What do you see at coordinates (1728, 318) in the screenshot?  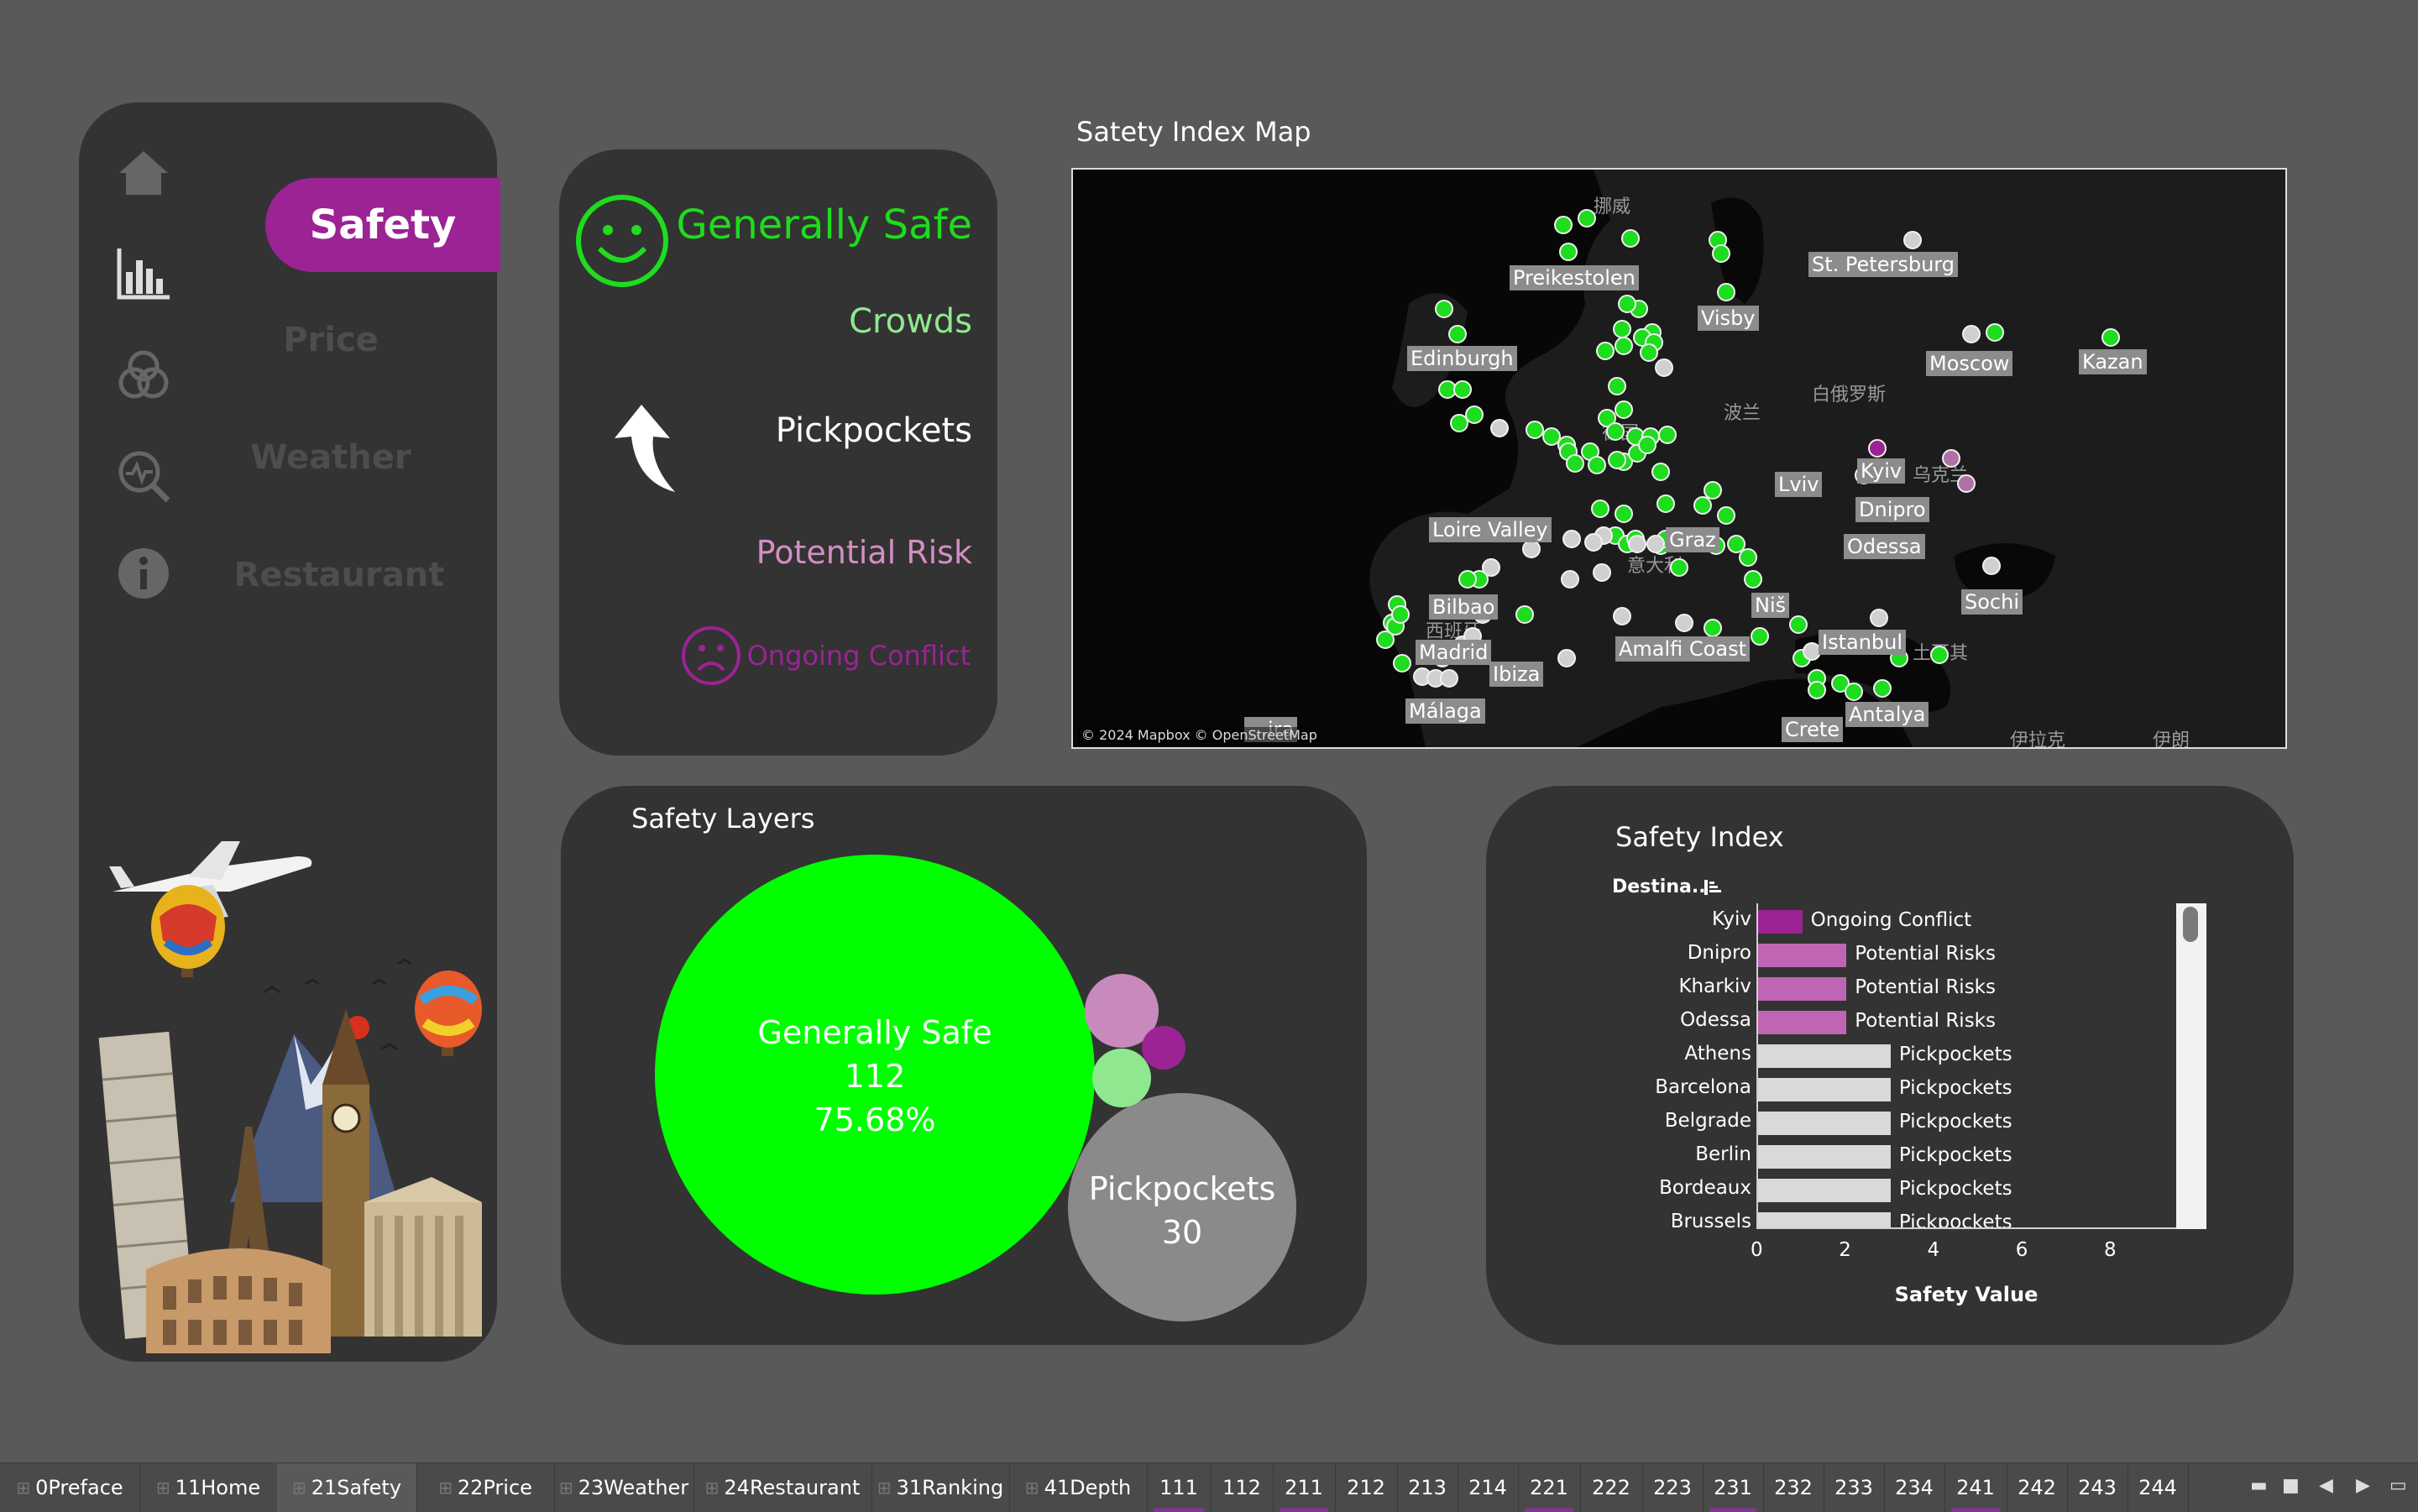 I see `city-label: Visby` at bounding box center [1728, 318].